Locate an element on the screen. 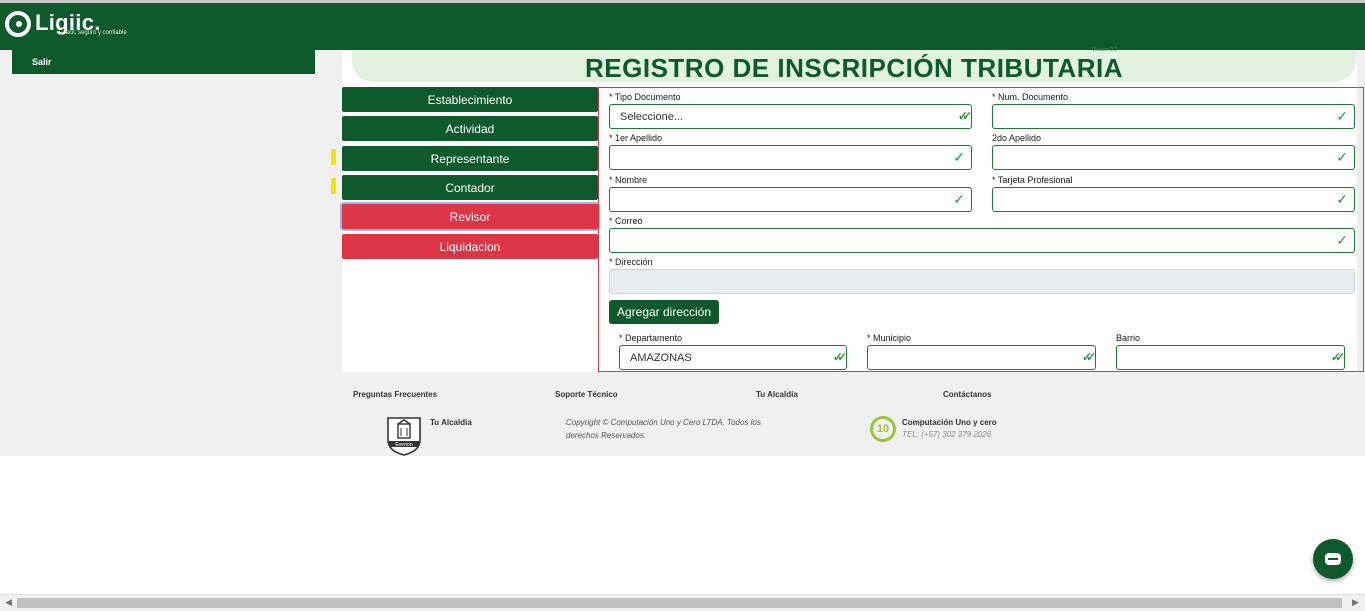 This screenshot has width=1365, height=611. barrio-select: ✓✓ is located at coordinates (1230, 357).